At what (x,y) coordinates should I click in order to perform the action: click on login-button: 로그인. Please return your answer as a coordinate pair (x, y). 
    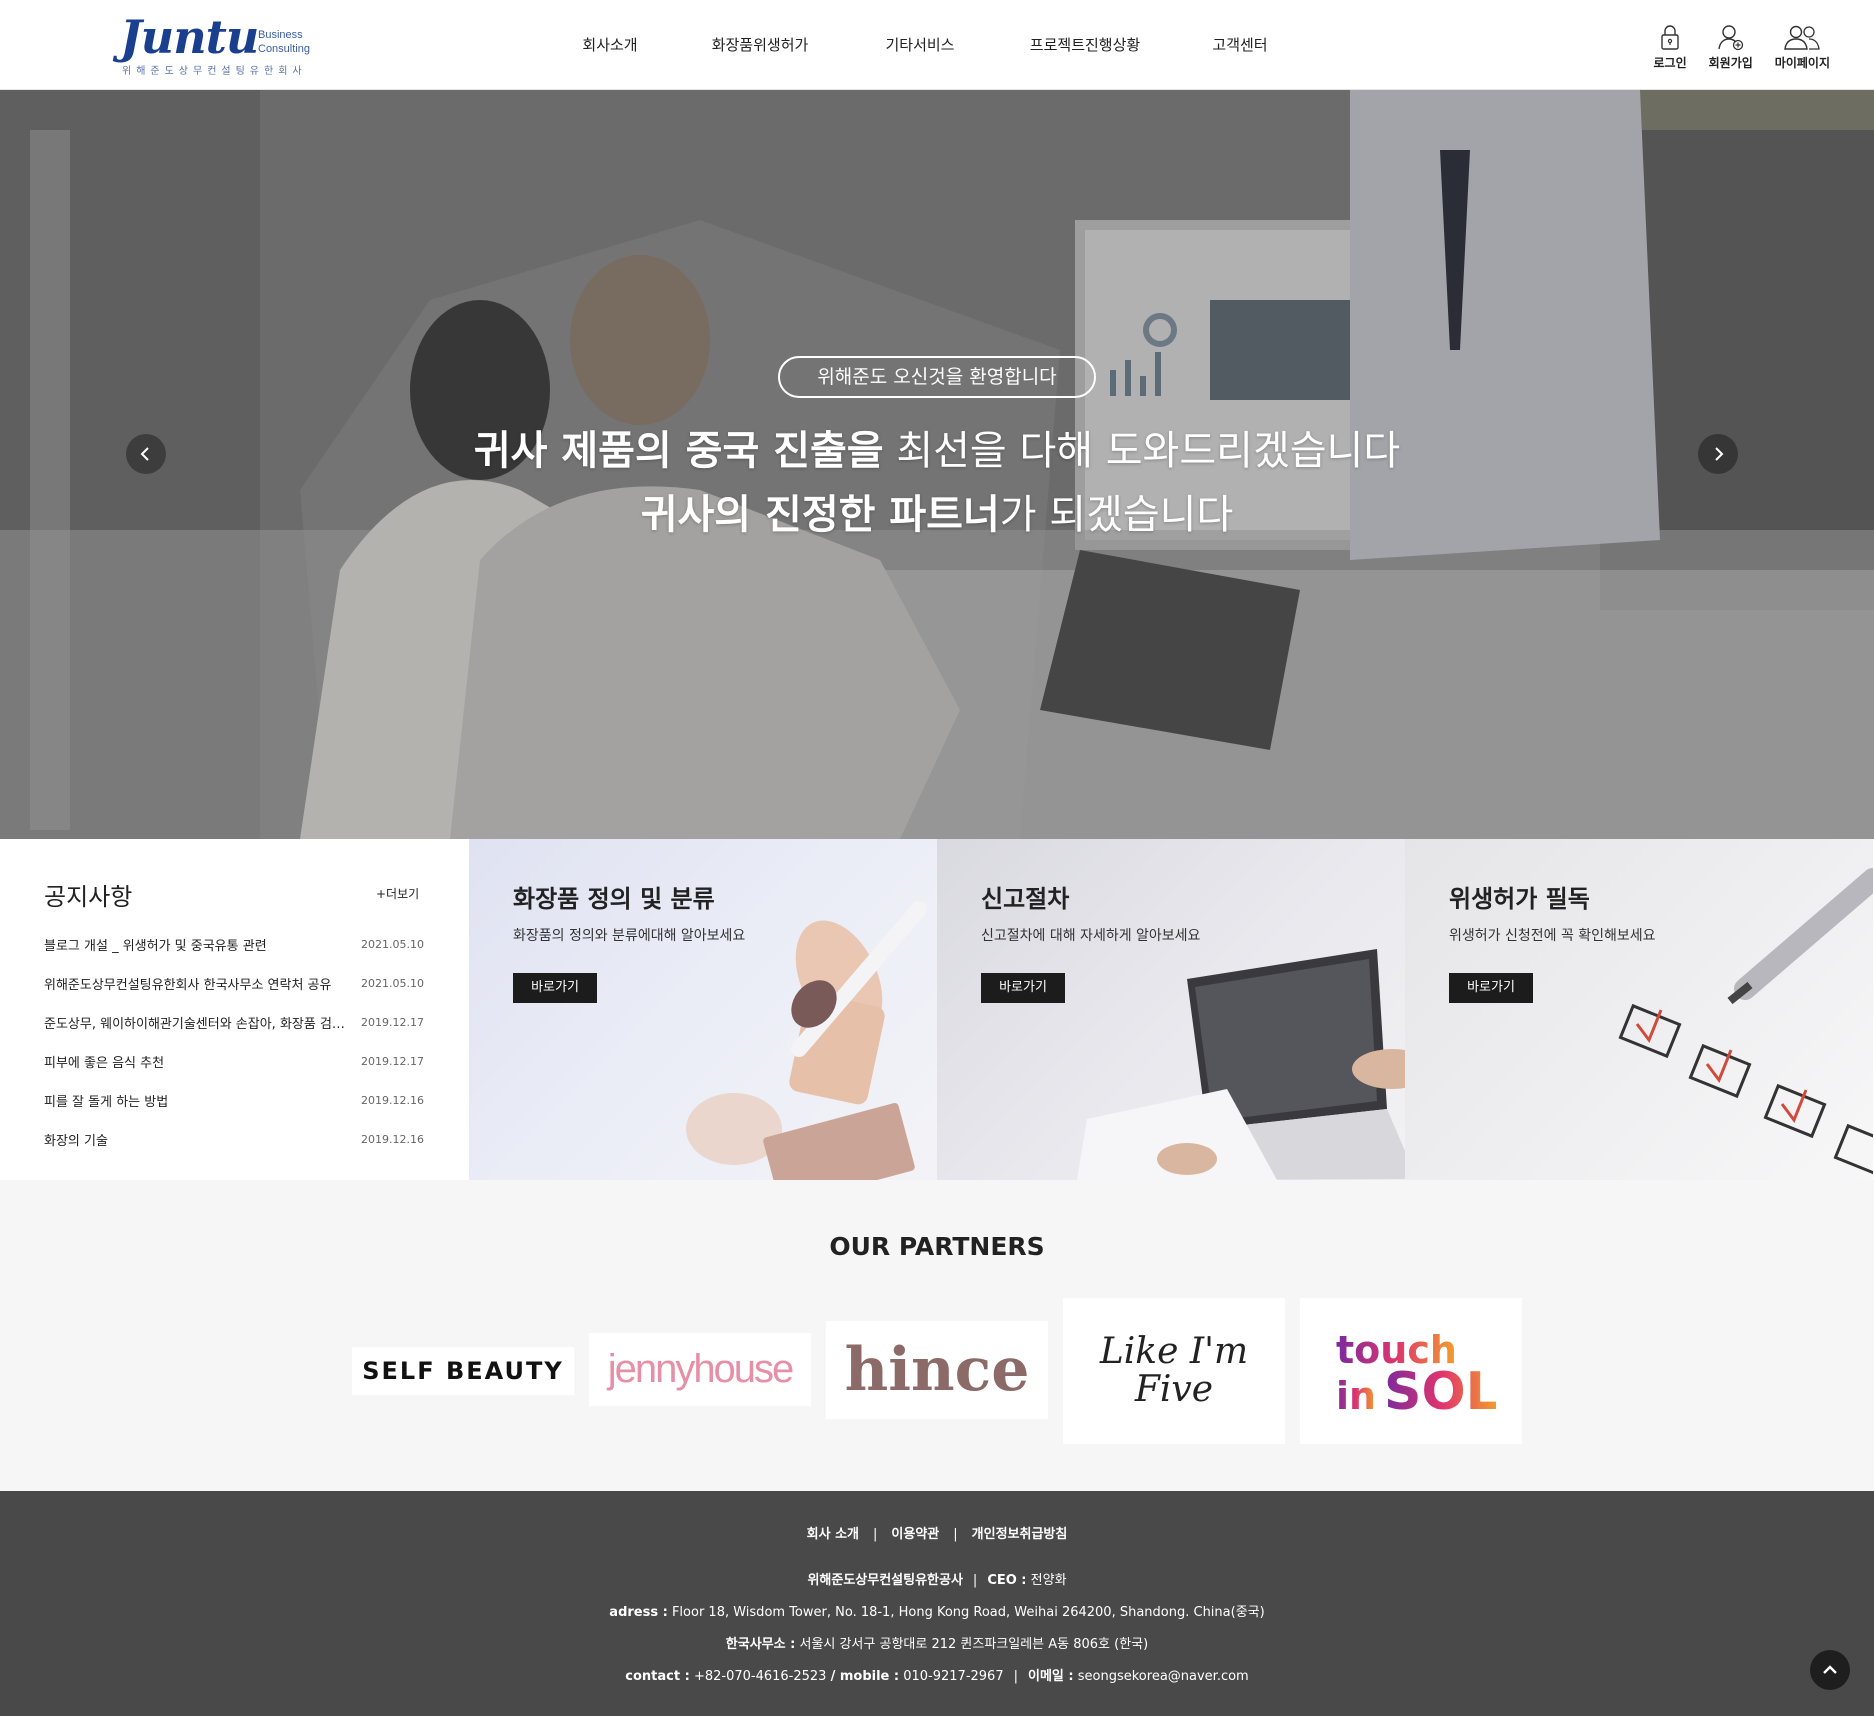
    Looking at the image, I should click on (1670, 46).